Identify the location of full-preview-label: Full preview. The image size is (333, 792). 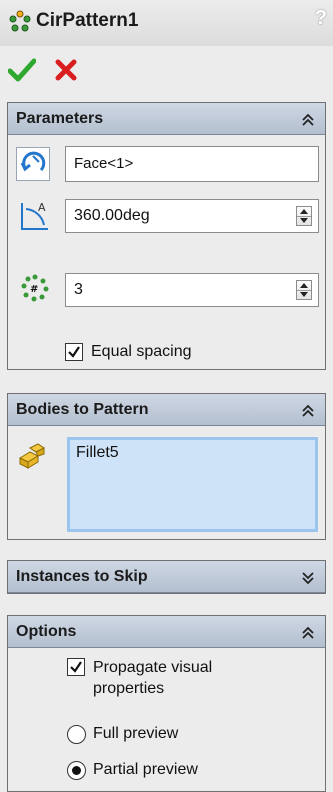
(136, 733).